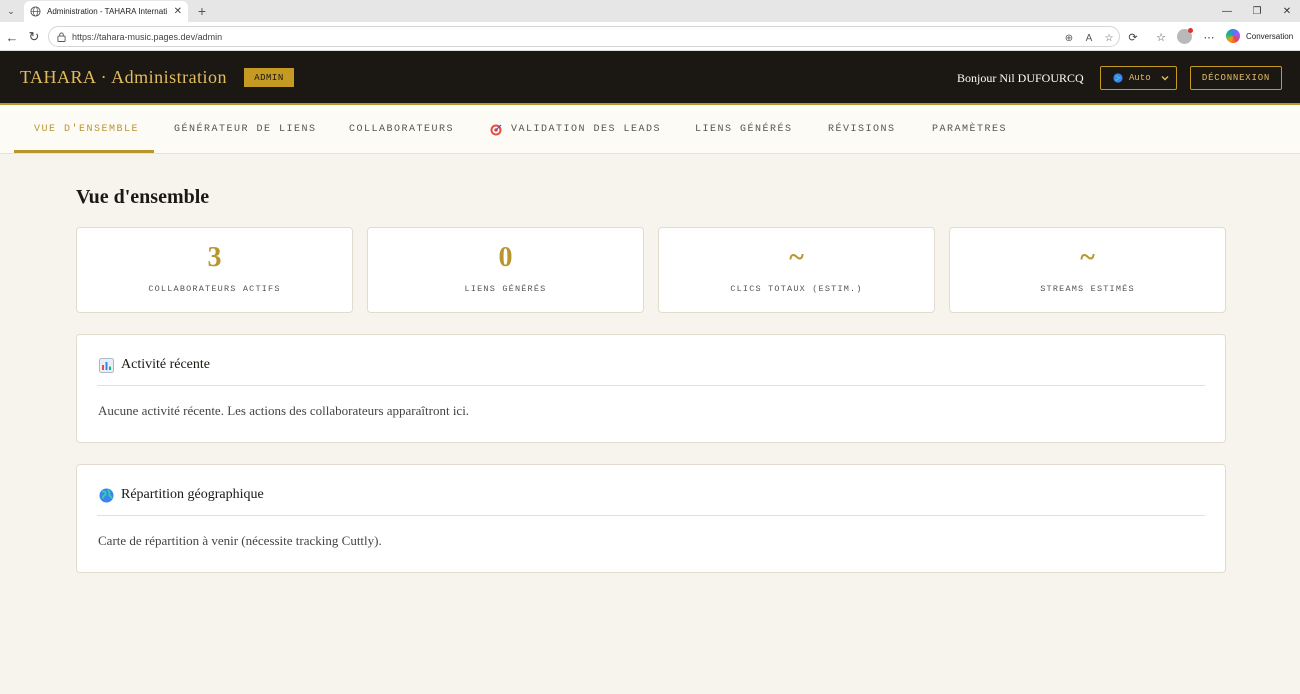 The width and height of the screenshot is (1300, 694). I want to click on stat-label: CLICS TOTAUX (ESTIM.), so click(796, 289).